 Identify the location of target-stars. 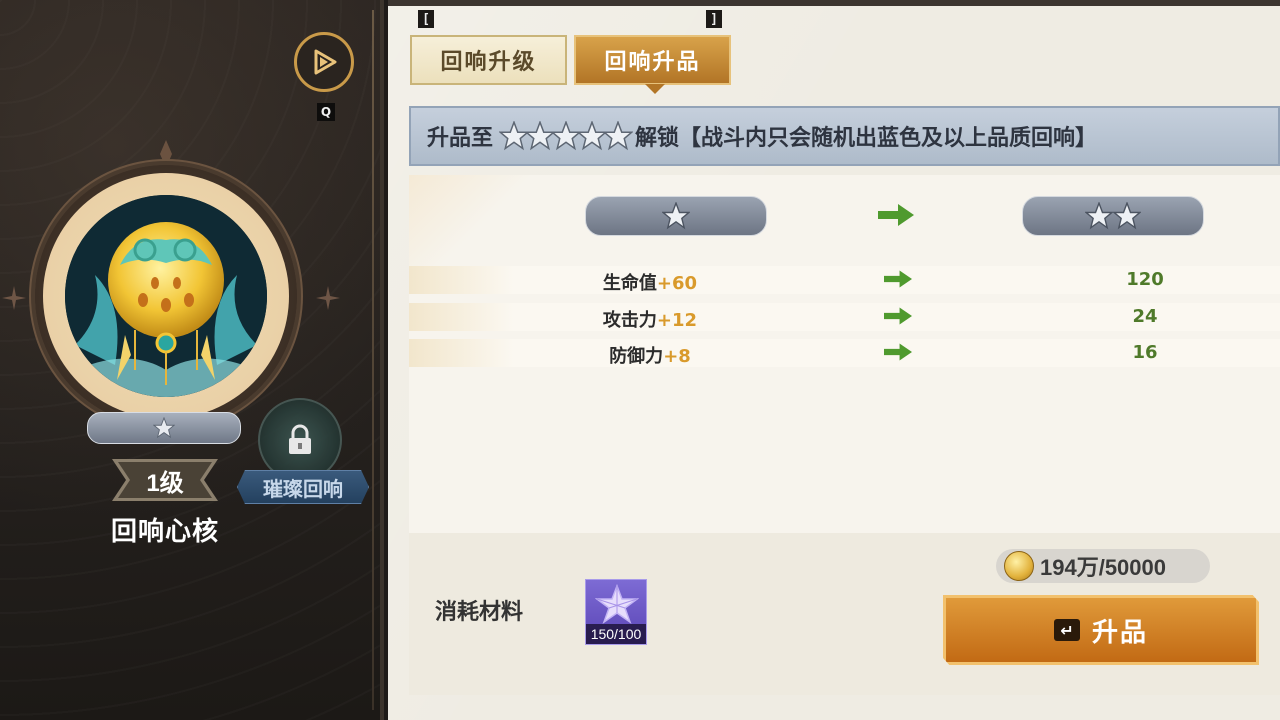
(566, 136).